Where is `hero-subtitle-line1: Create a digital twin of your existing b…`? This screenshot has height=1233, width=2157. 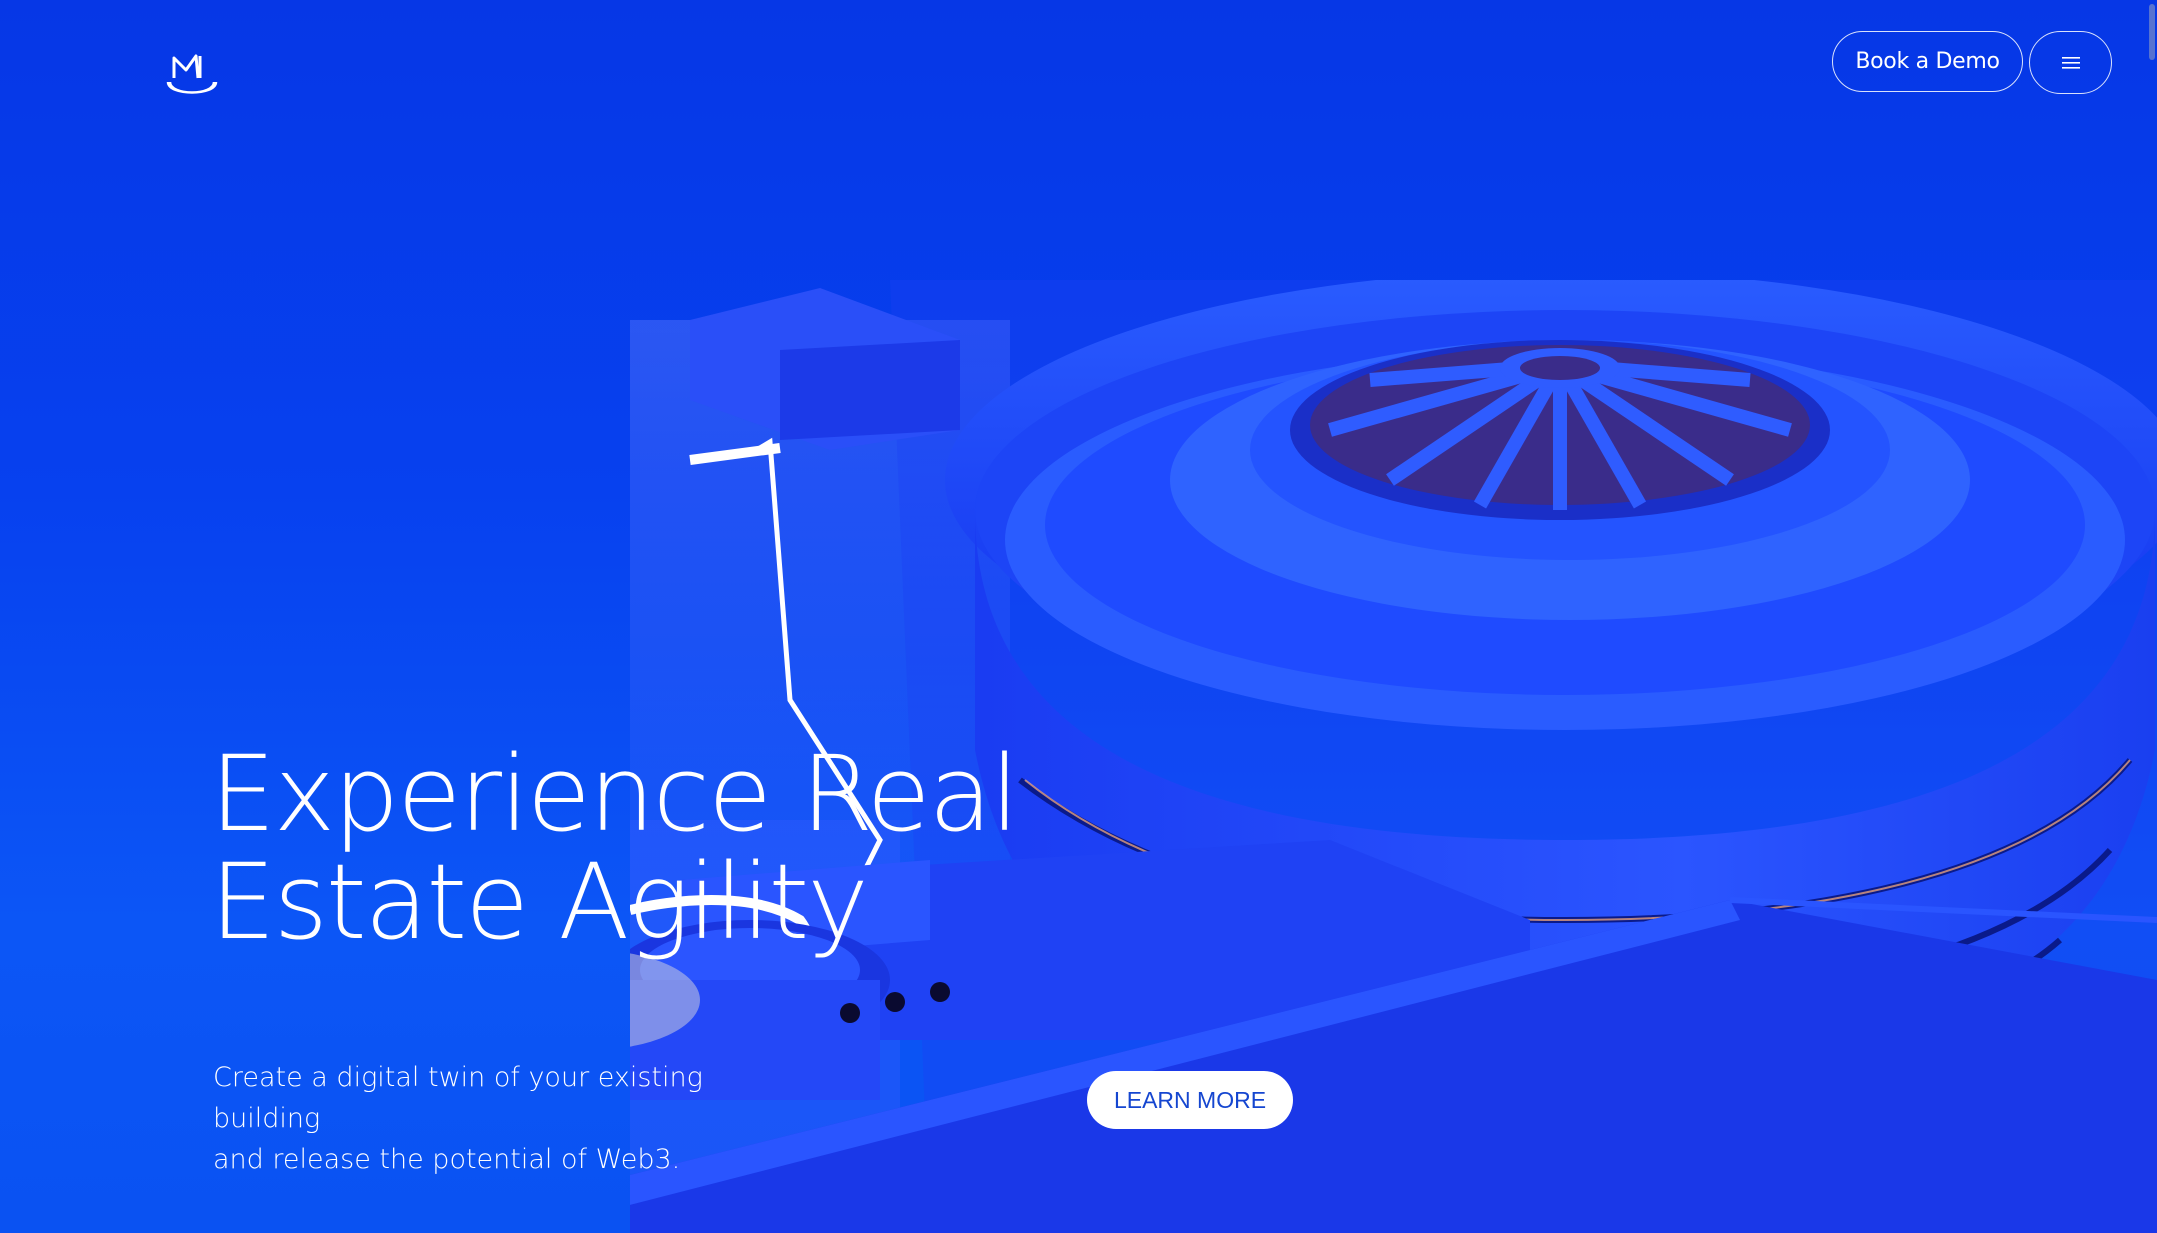 hero-subtitle-line1: Create a digital twin of your existing b… is located at coordinates (458, 1098).